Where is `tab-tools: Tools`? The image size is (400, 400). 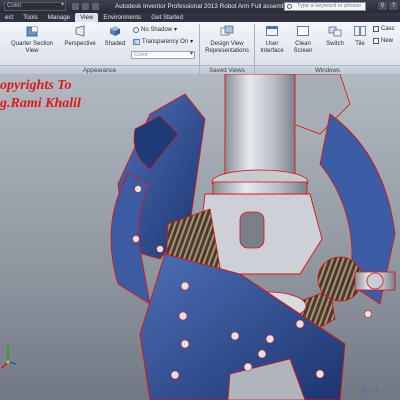
tab-tools: Tools is located at coordinates (30, 17).